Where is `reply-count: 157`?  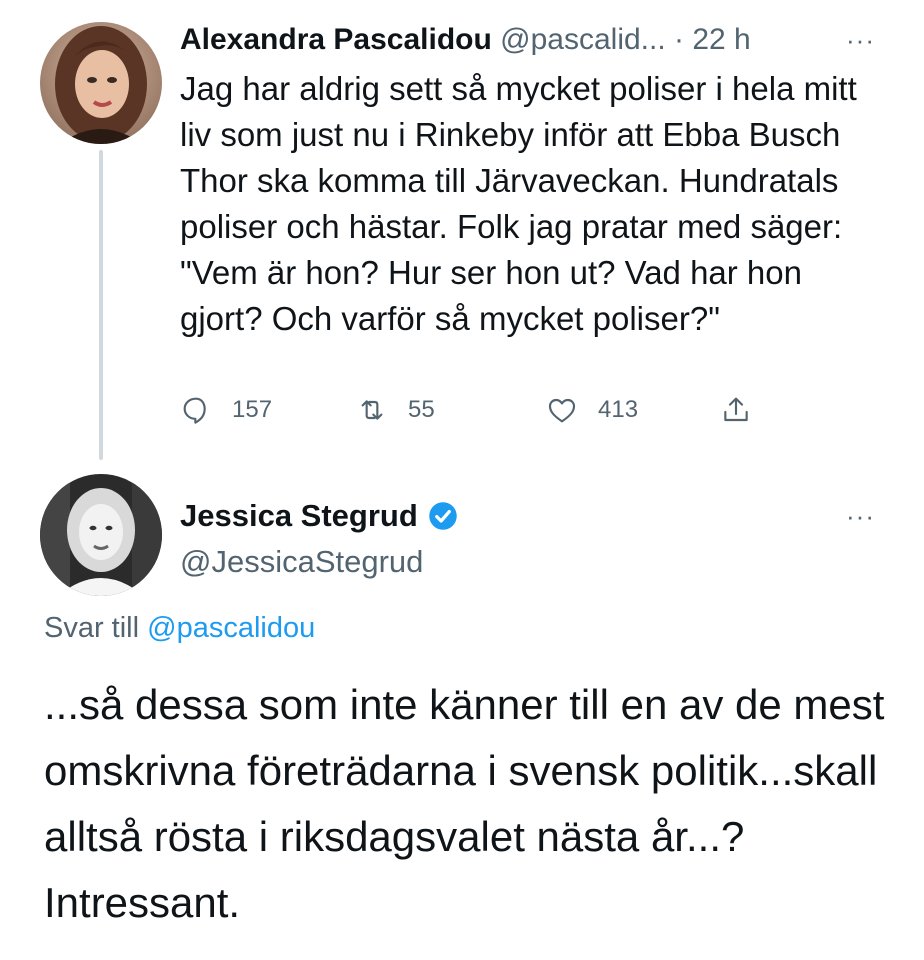 reply-count: 157 is located at coordinates (252, 409).